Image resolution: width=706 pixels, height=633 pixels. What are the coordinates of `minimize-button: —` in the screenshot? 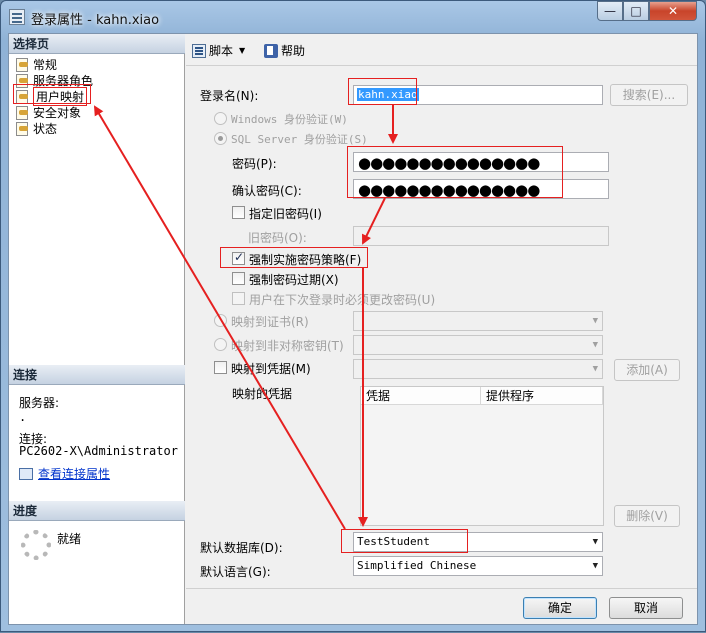 It's located at (610, 11).